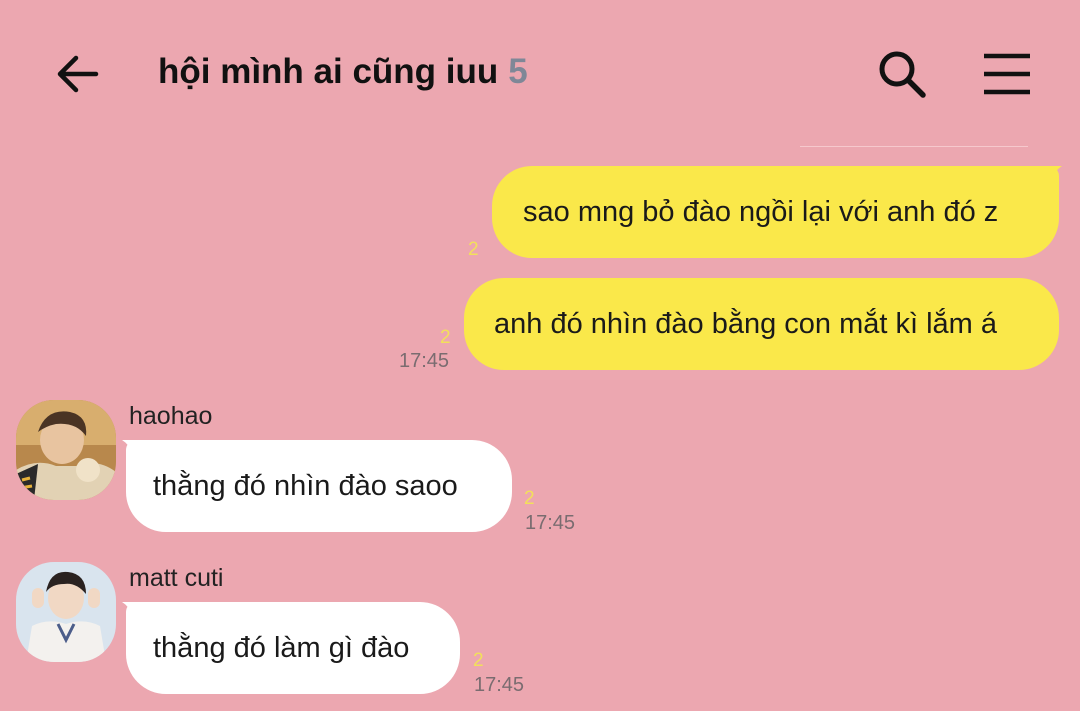 The width and height of the screenshot is (1080, 711). I want to click on back-button, so click(77, 74).